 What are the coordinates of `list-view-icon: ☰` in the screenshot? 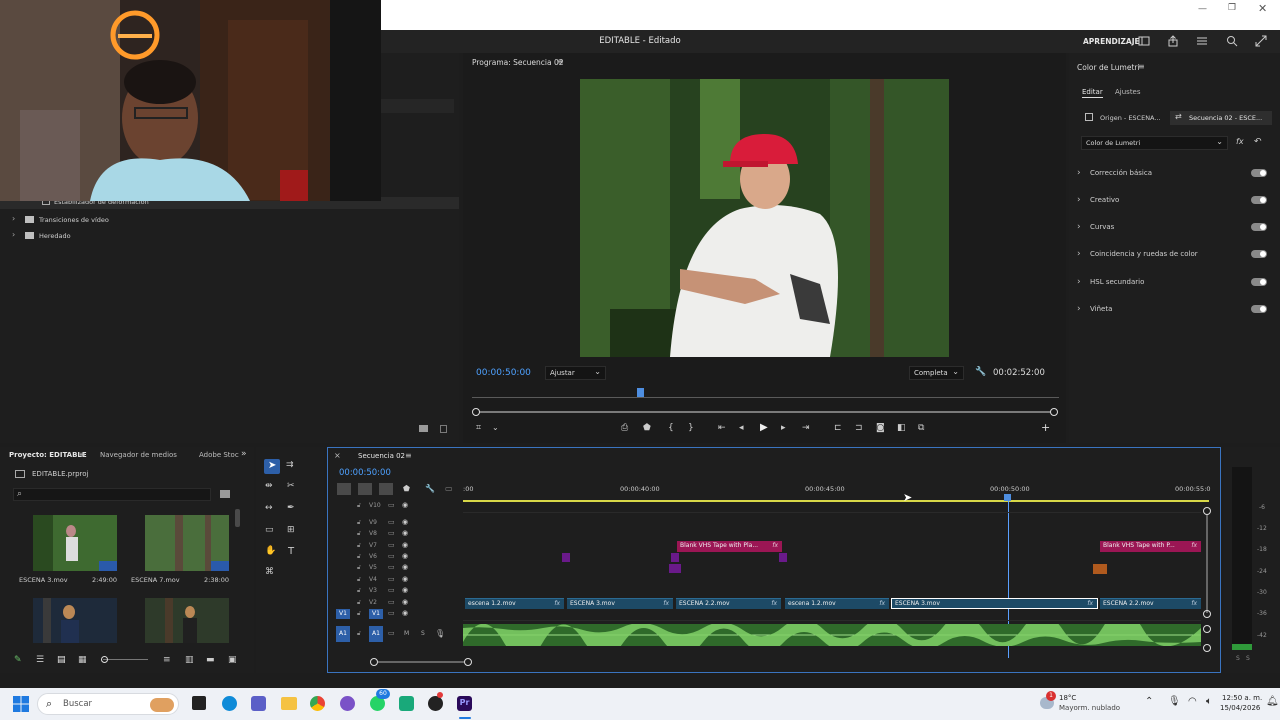 It's located at (40, 660).